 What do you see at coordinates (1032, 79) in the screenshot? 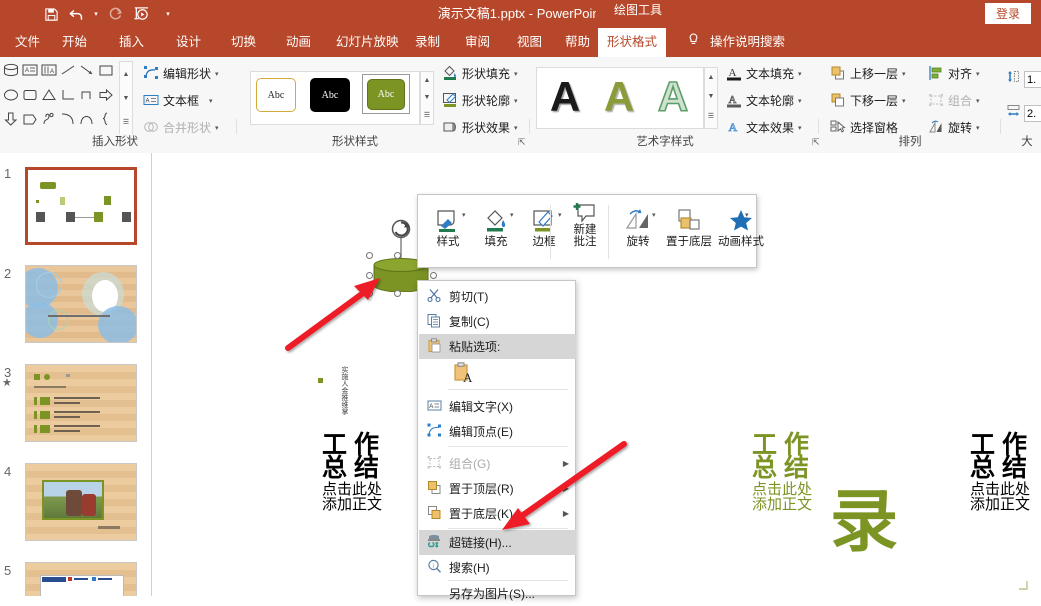
I see `height-value: 1.` at bounding box center [1032, 79].